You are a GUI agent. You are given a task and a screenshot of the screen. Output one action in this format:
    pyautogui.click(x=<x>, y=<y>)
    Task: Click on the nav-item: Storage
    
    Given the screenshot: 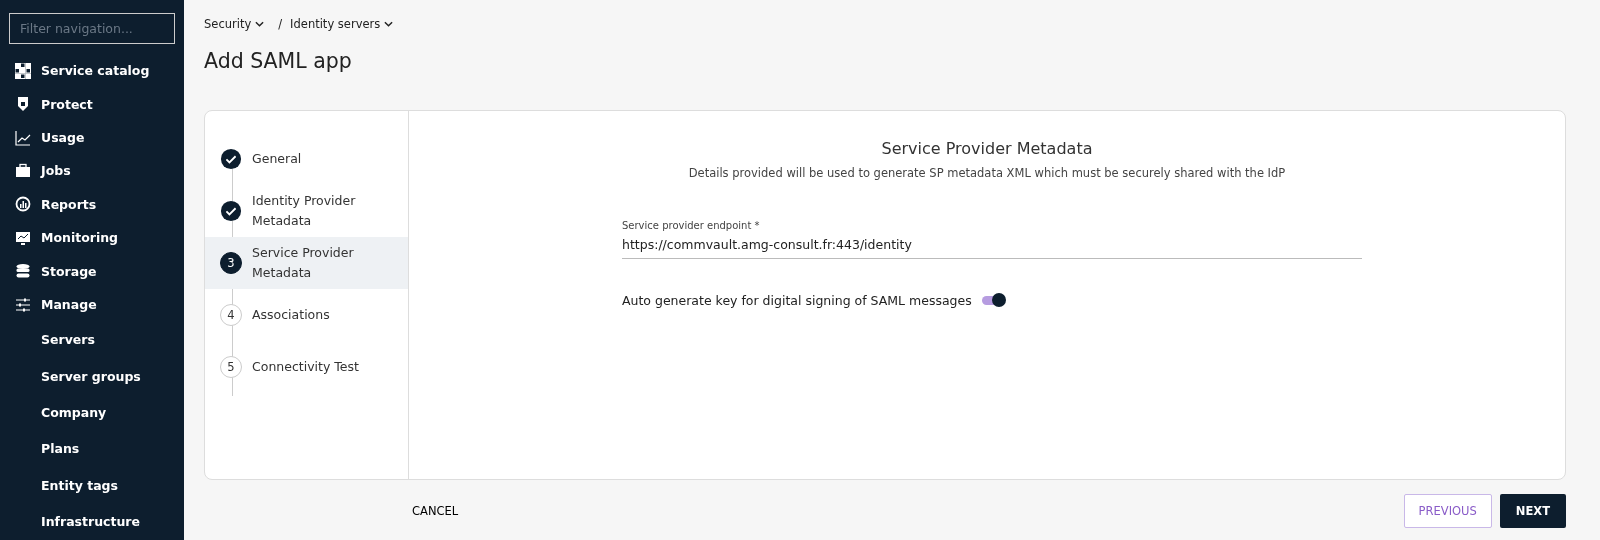 What is the action you would take?
    pyautogui.click(x=92, y=271)
    